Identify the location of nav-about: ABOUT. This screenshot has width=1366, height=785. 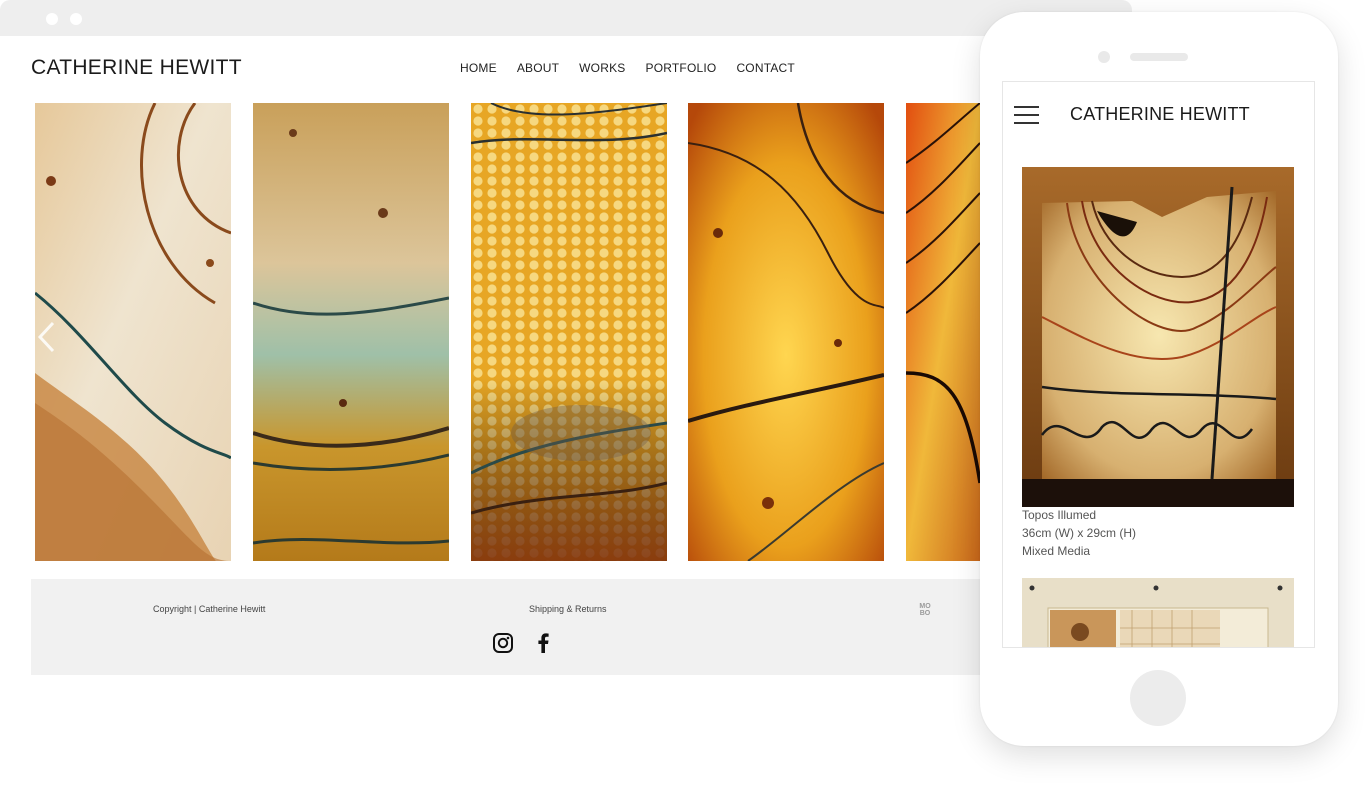
(538, 68).